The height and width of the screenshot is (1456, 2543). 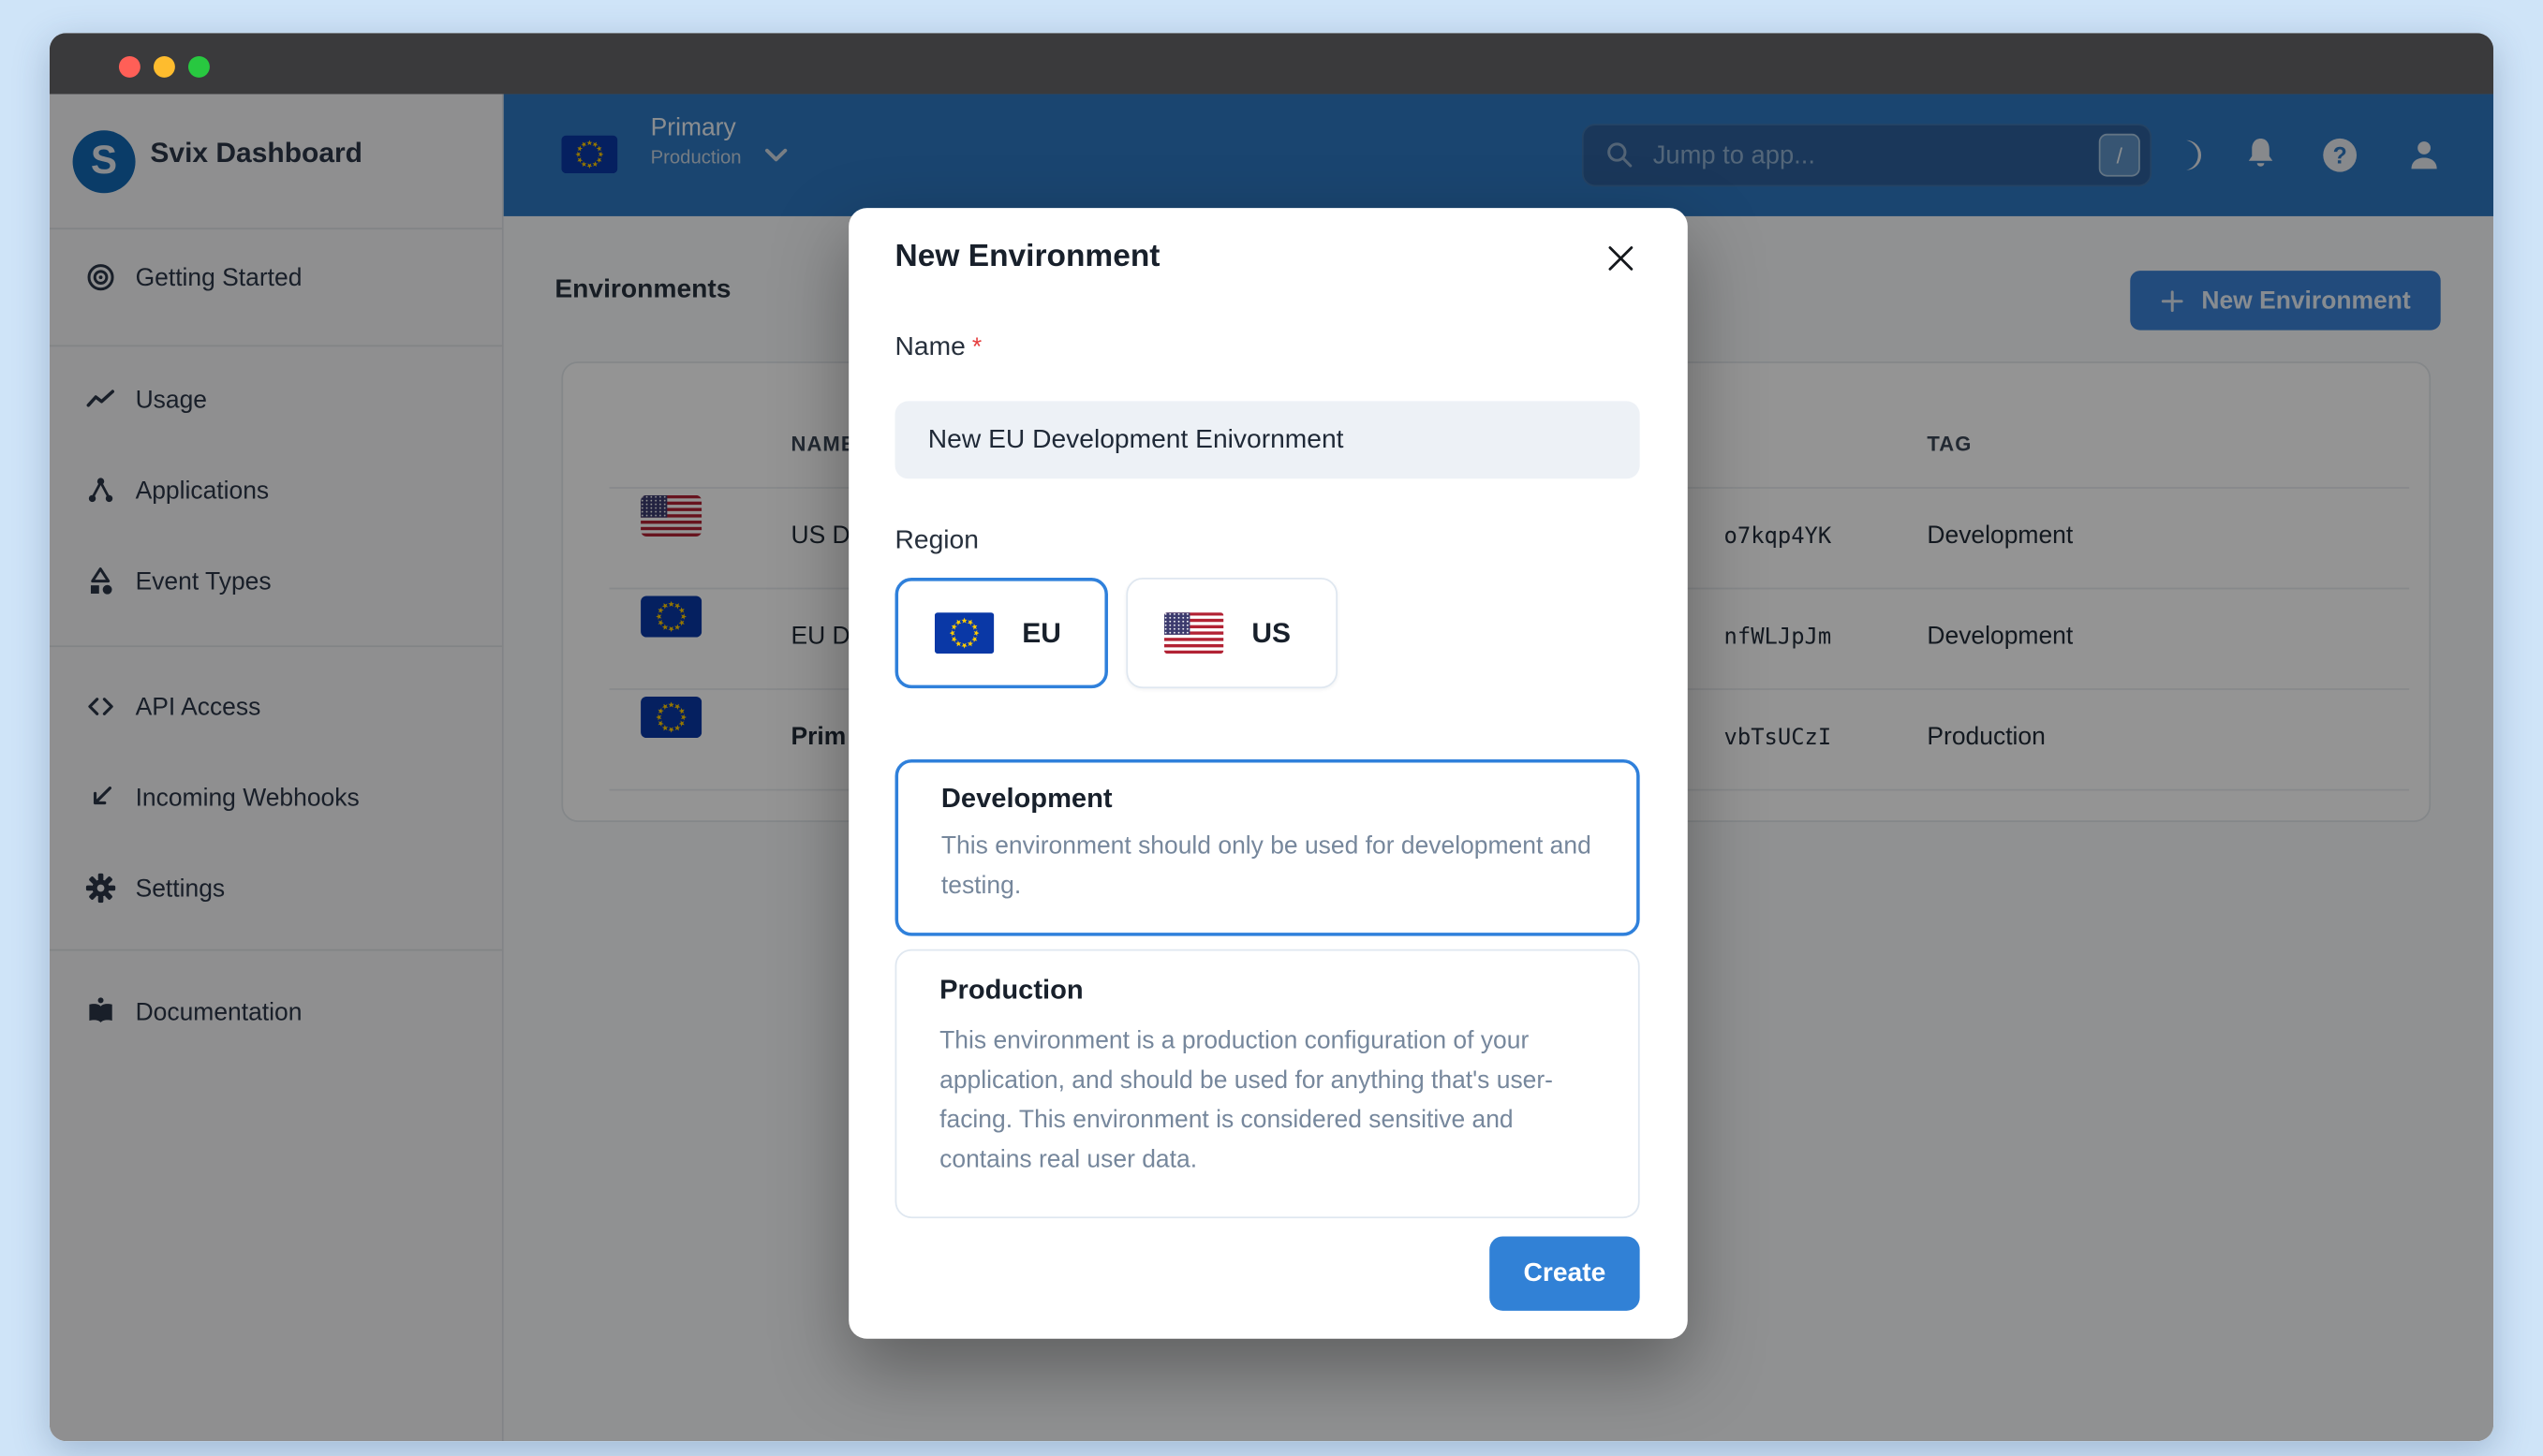 I want to click on region-field-label: Region, so click(x=937, y=540).